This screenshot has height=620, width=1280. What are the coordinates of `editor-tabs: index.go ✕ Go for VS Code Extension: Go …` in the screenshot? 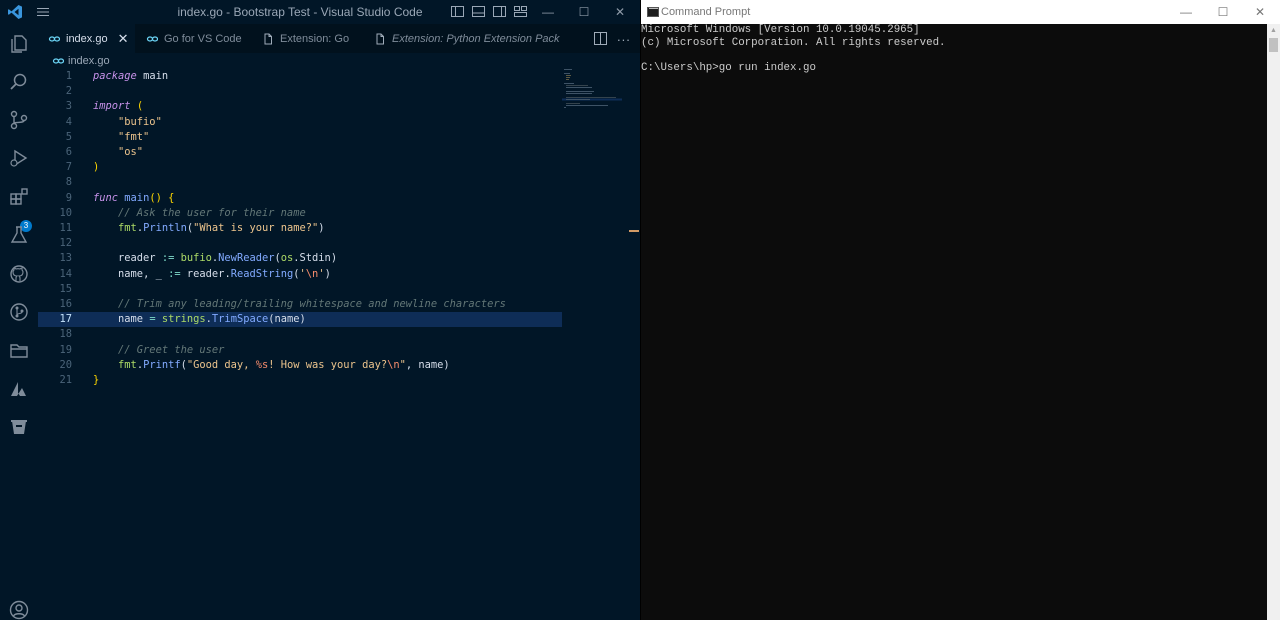 It's located at (339, 38).